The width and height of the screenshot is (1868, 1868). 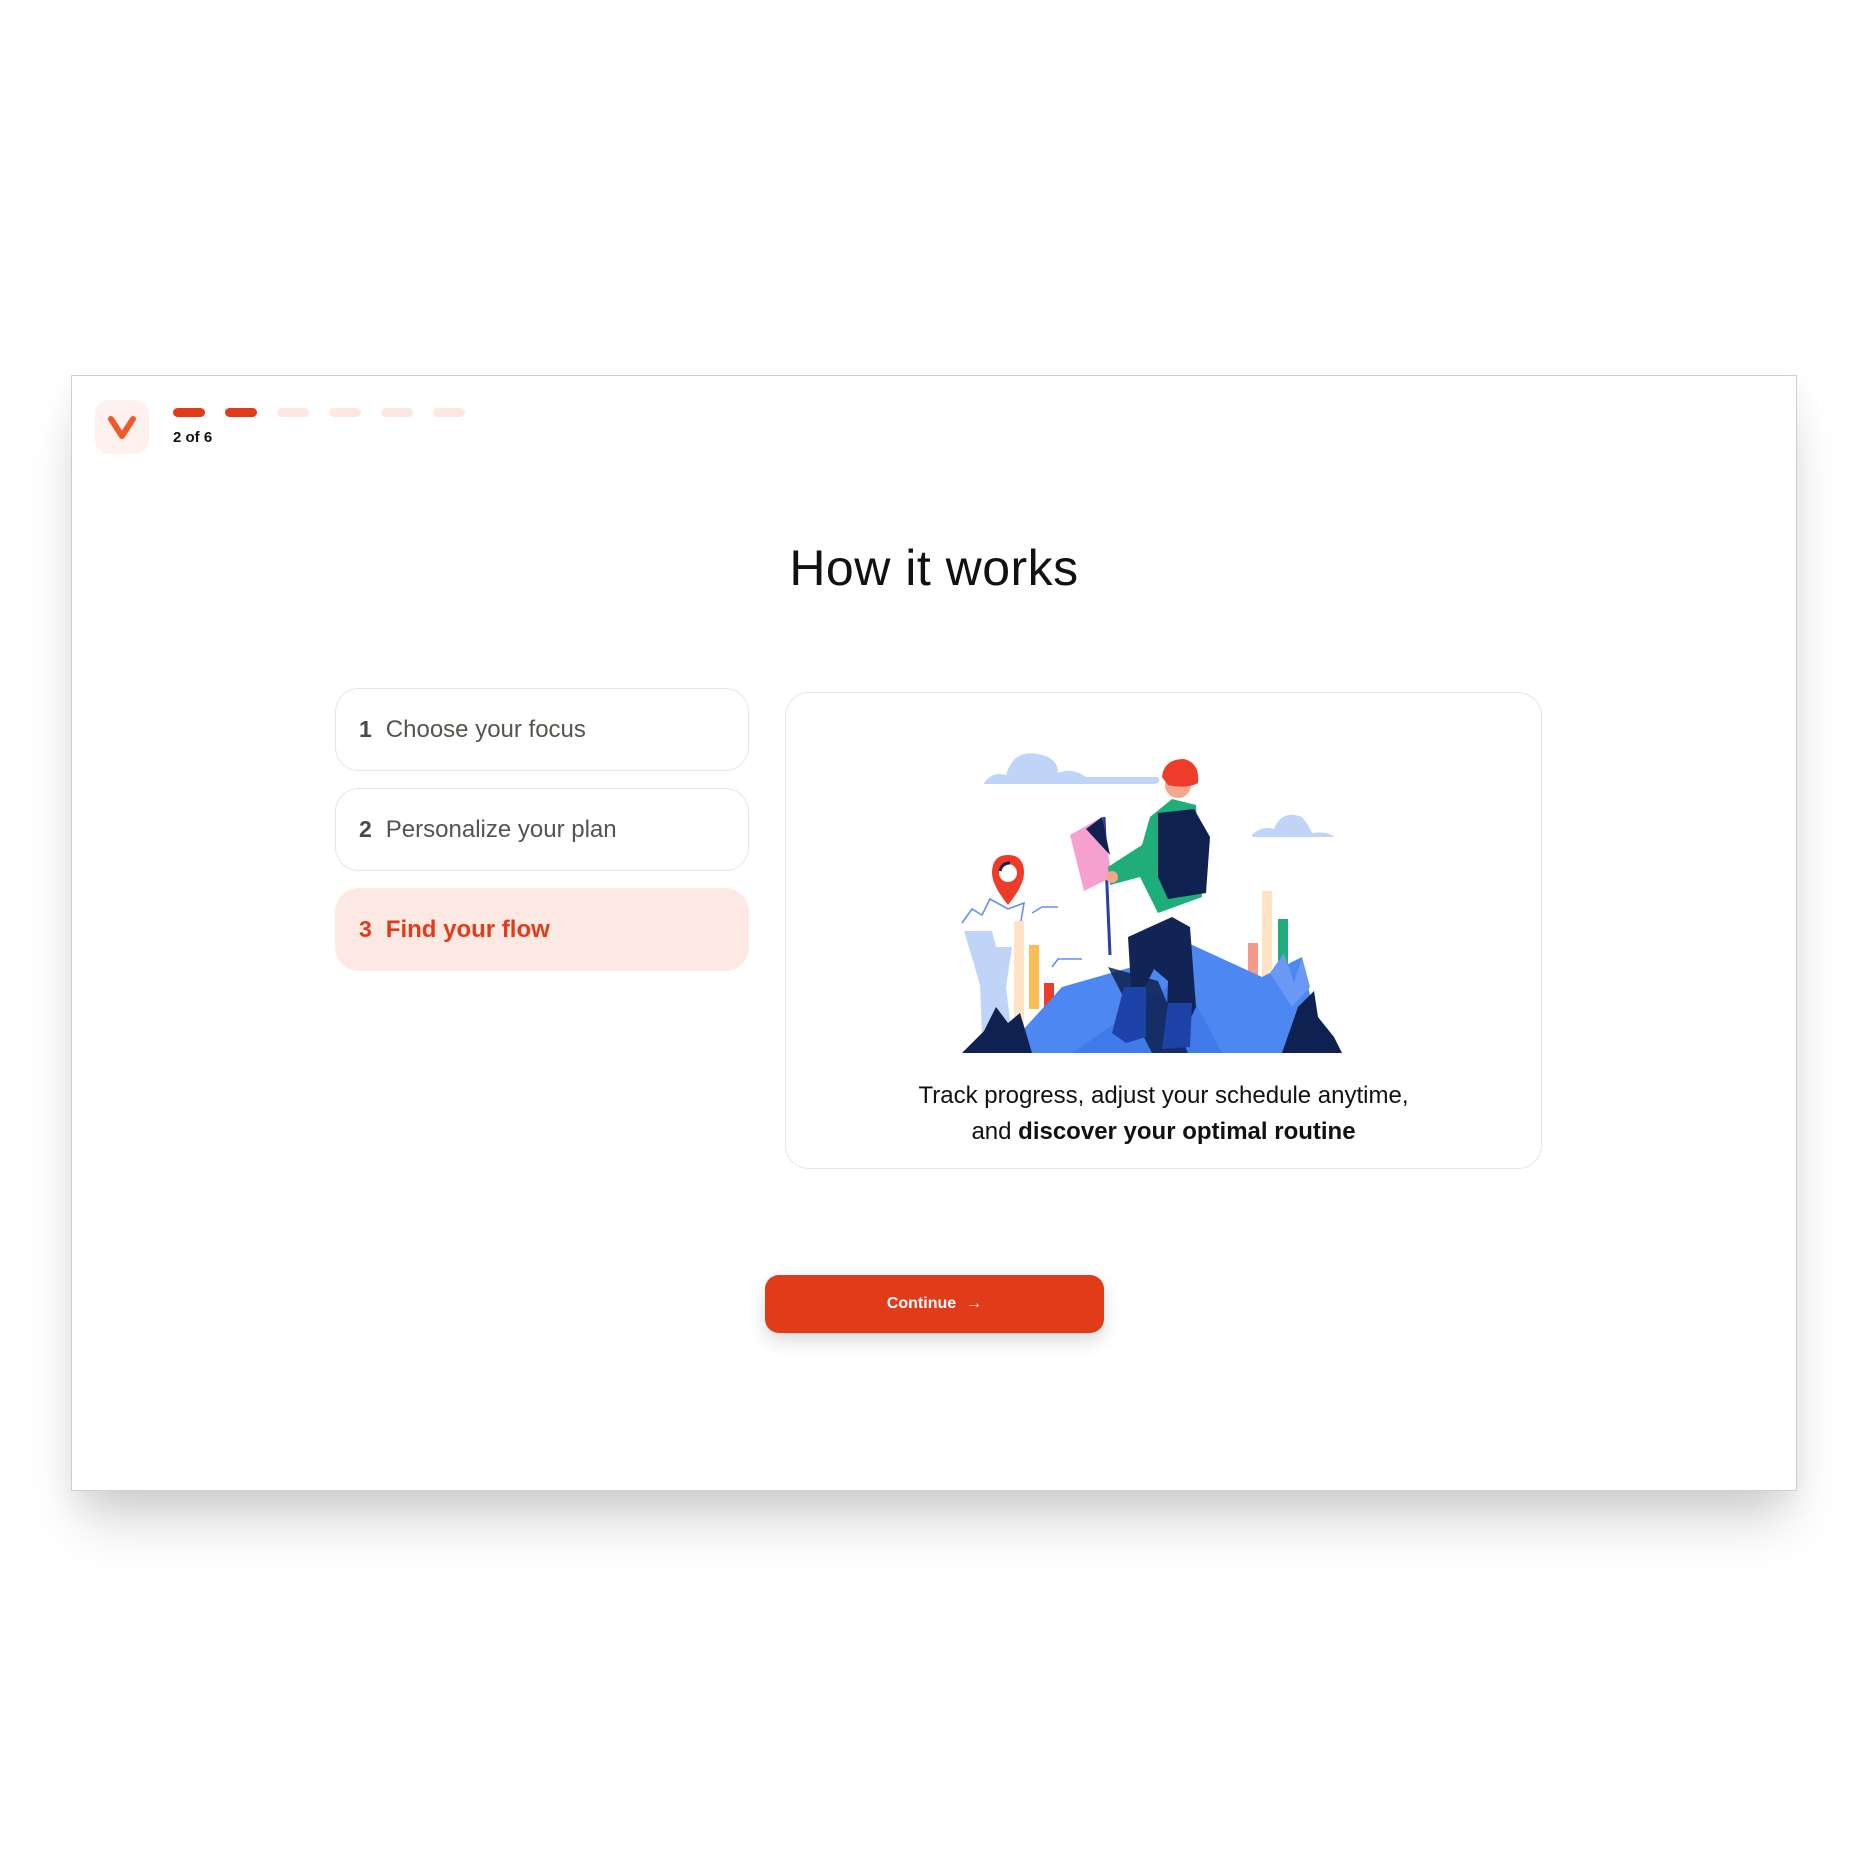 I want to click on hiker-beanie, so click(x=1180, y=773).